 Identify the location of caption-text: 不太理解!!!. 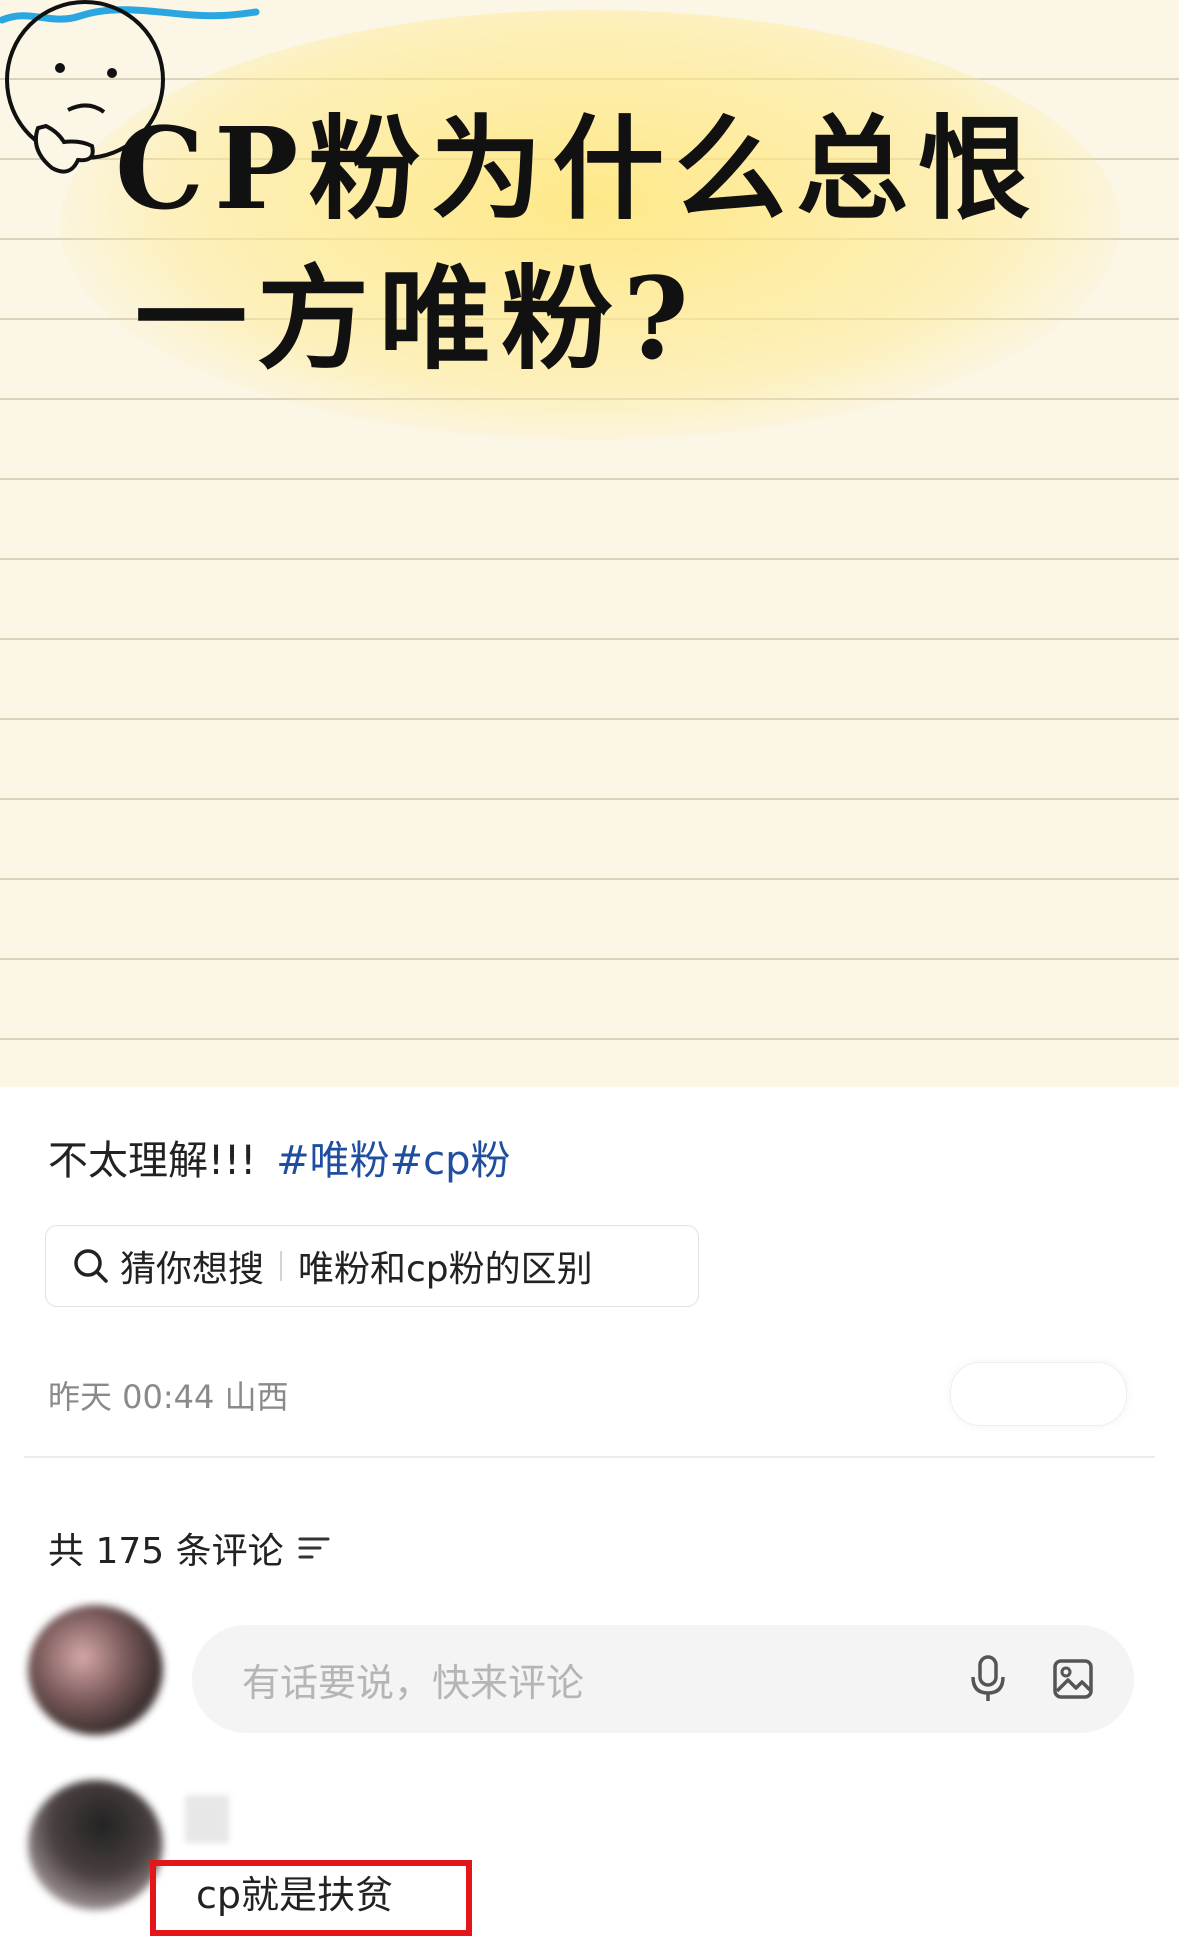
(152, 1161).